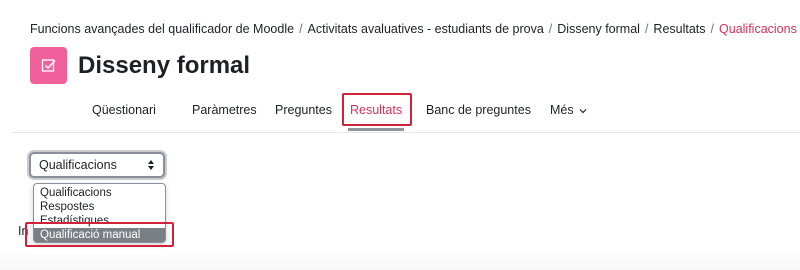 This screenshot has width=800, height=270. I want to click on breadcrumb-item-activity: Disseny formal, so click(598, 29).